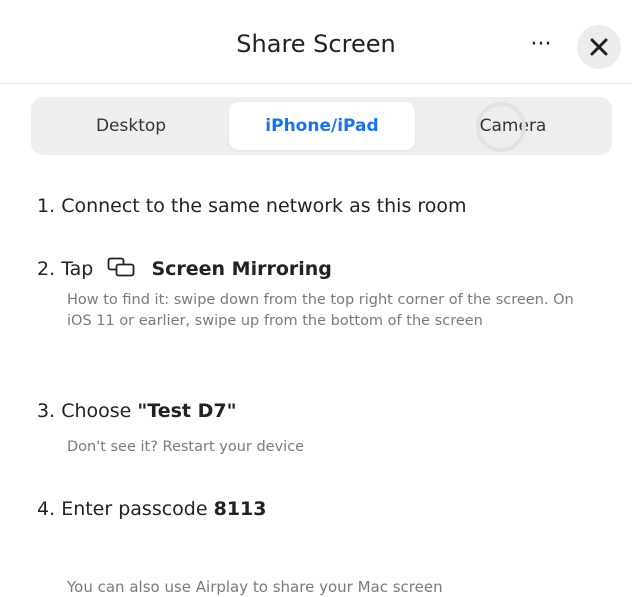  What do you see at coordinates (186, 447) in the screenshot?
I see `step-3-hint: Don't see it? Restart your device` at bounding box center [186, 447].